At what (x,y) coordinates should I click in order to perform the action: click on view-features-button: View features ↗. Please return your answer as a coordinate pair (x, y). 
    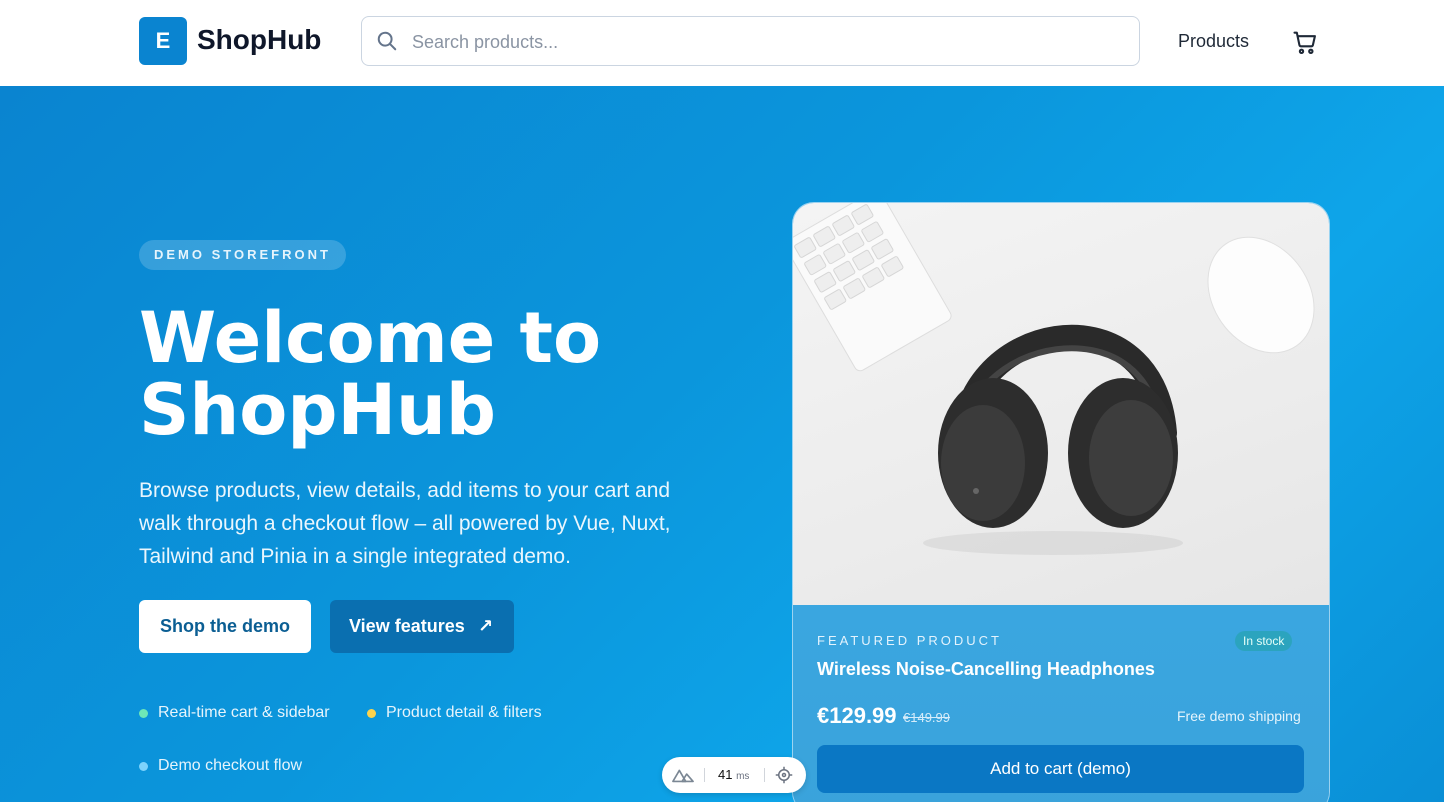
    Looking at the image, I should click on (422, 626).